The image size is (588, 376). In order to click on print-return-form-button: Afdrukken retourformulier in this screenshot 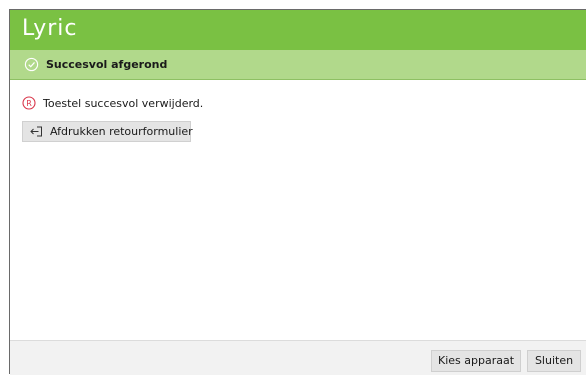, I will do `click(107, 131)`.